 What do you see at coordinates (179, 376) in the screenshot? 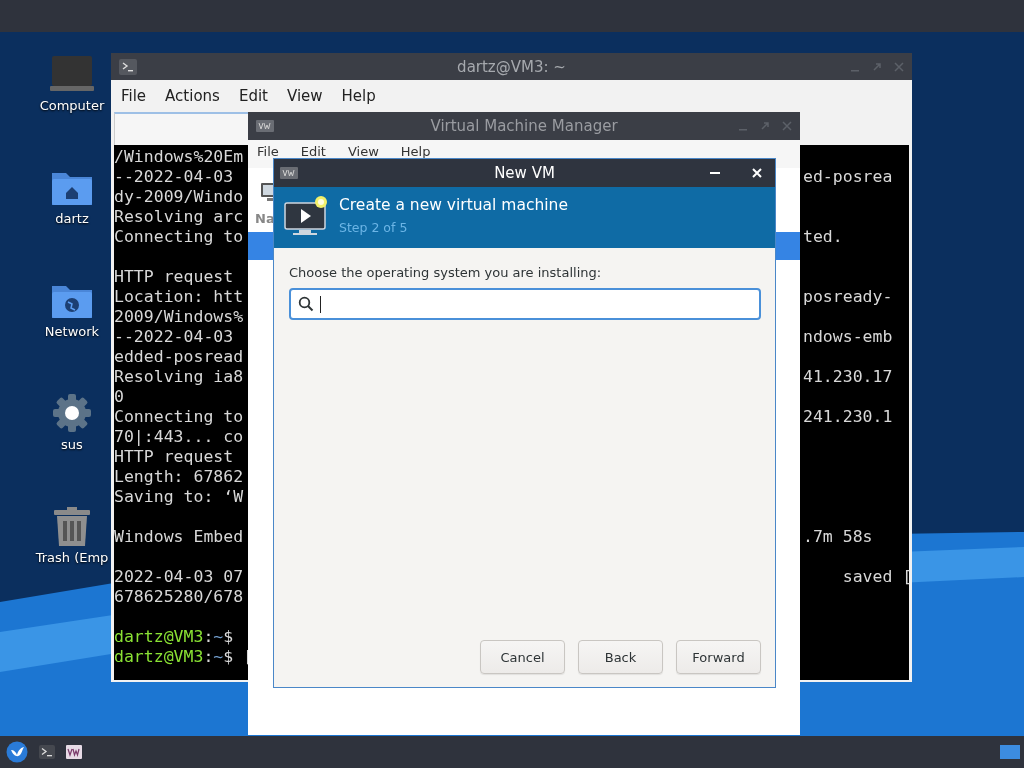
I see `terminal-line: Resolving ia8` at bounding box center [179, 376].